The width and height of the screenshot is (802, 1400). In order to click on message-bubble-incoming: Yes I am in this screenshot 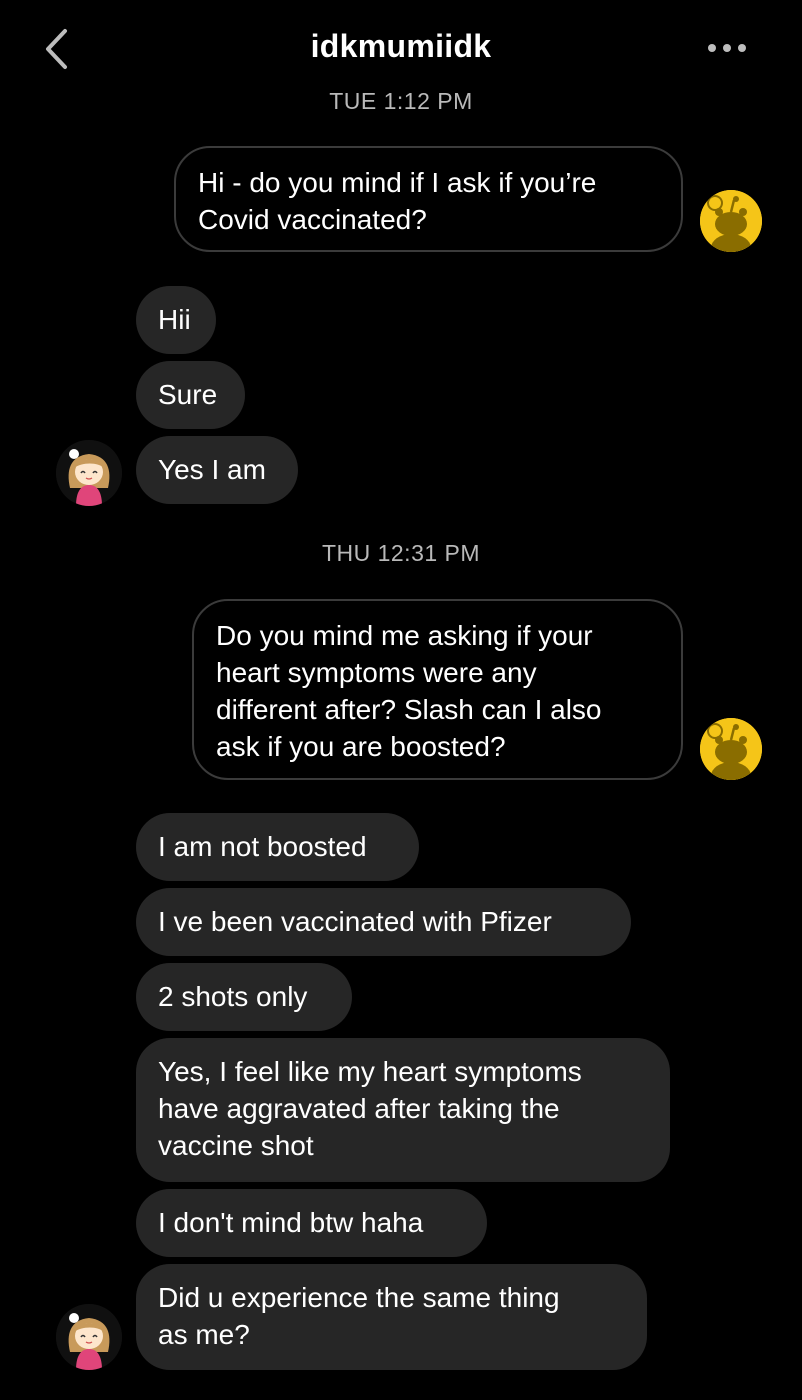, I will do `click(217, 470)`.